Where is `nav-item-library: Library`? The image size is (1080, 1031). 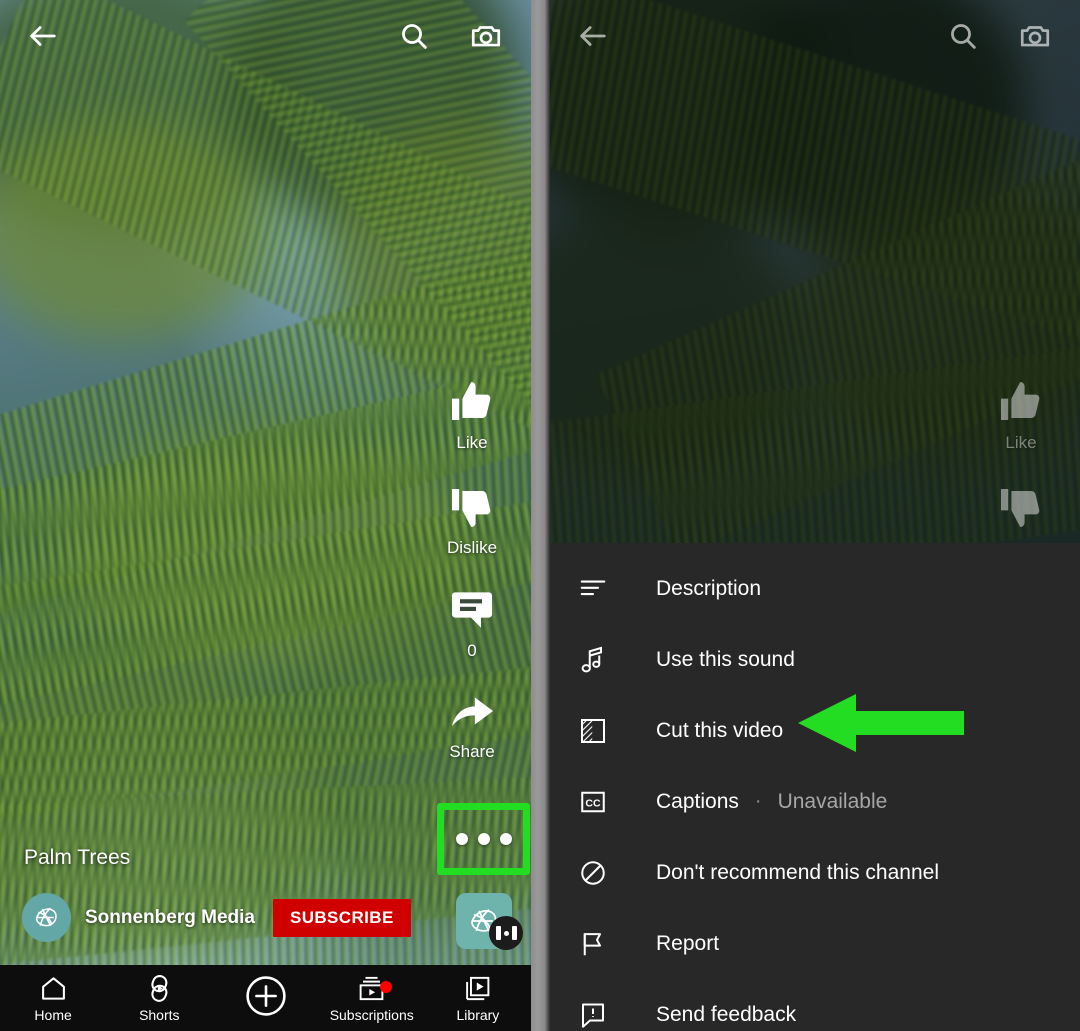 nav-item-library: Library is located at coordinates (478, 998).